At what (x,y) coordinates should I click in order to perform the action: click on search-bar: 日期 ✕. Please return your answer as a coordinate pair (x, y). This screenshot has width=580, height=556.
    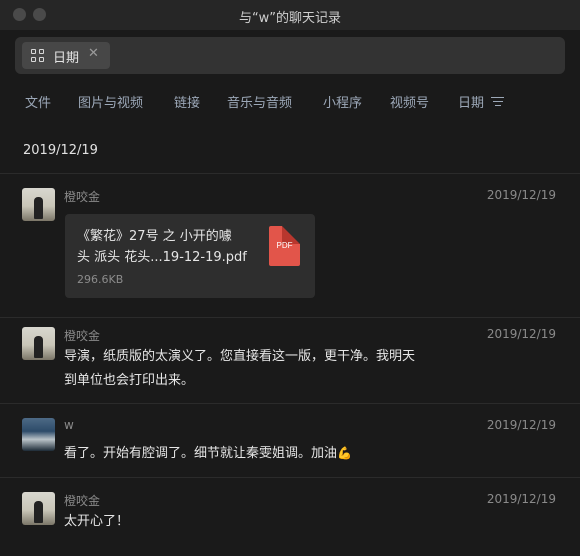
    Looking at the image, I should click on (290, 55).